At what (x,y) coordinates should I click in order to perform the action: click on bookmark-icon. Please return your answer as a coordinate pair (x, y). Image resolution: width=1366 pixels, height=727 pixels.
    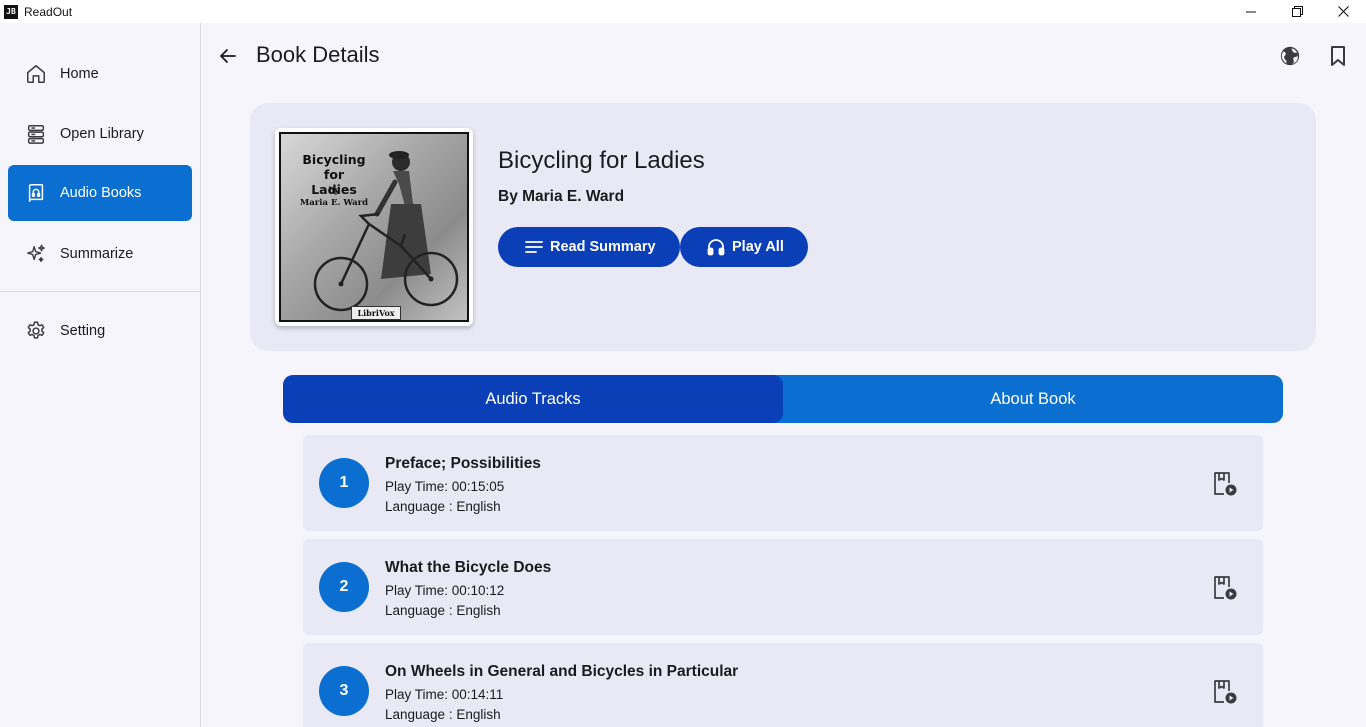
    Looking at the image, I should click on (1338, 56).